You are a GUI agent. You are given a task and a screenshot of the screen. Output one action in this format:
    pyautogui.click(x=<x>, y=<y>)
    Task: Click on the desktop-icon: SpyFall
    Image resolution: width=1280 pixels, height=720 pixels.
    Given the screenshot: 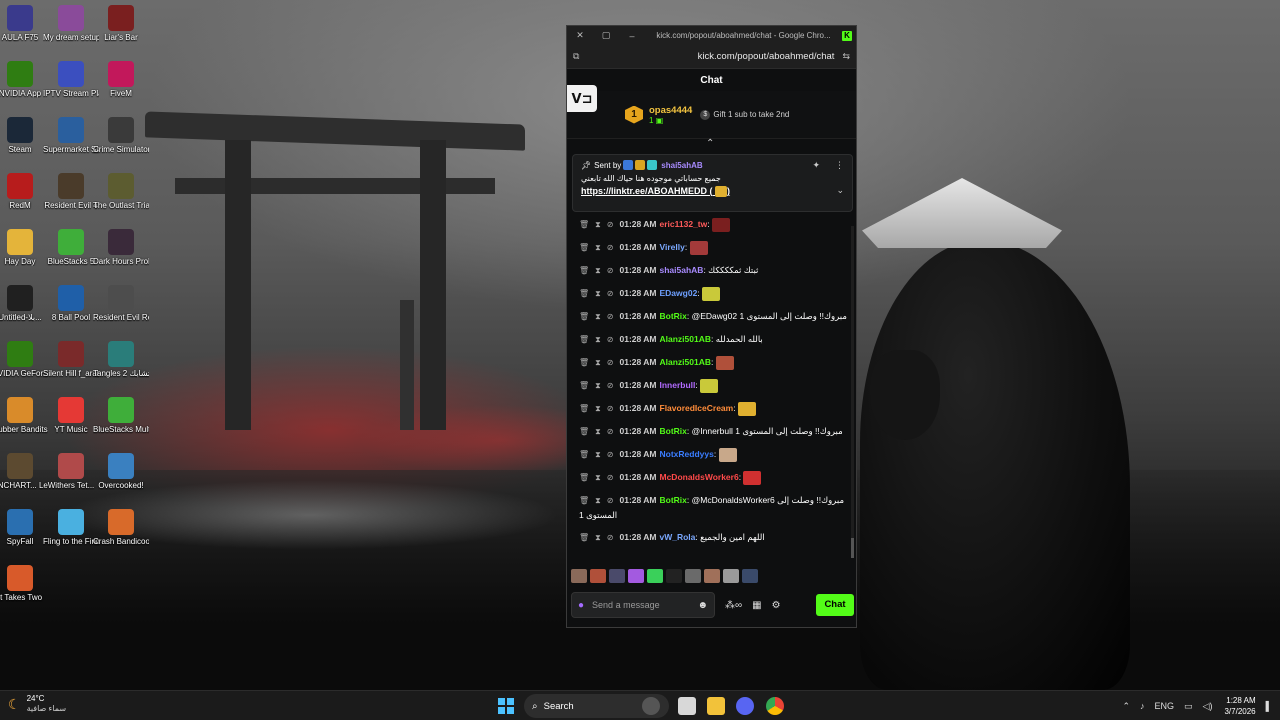 What is the action you would take?
    pyautogui.click(x=24, y=527)
    